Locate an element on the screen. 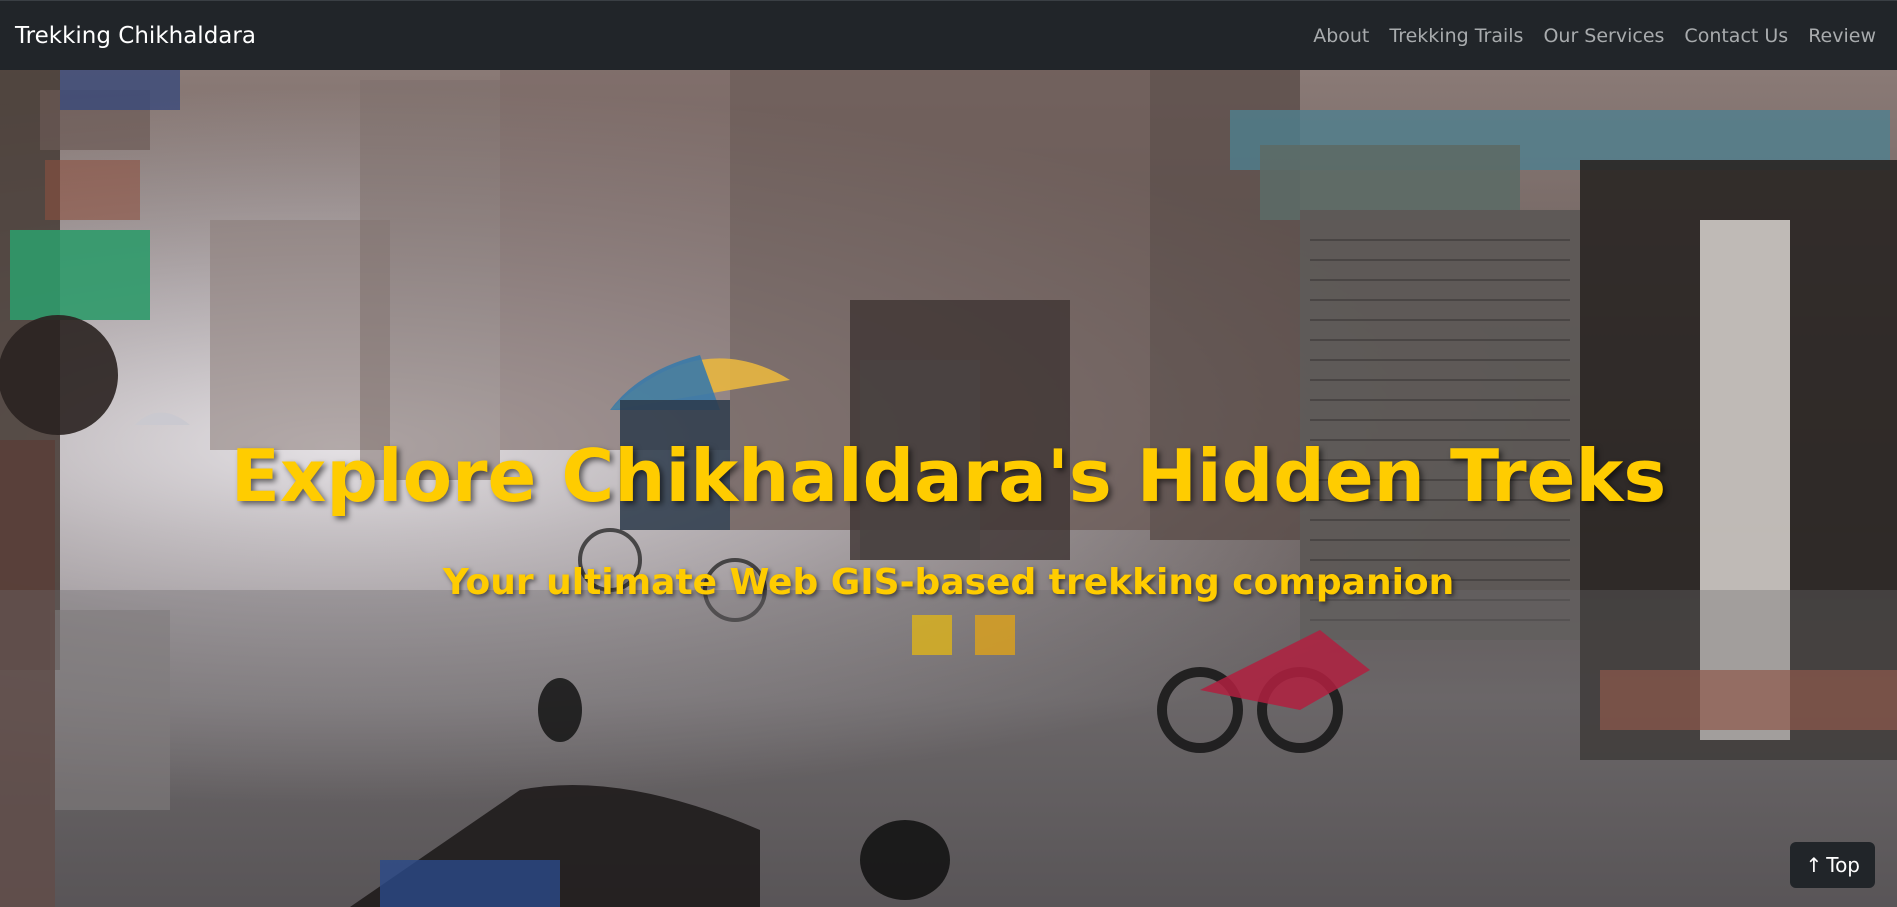 Image resolution: width=1897 pixels, height=907 pixels. back-to-top-label: Top is located at coordinates (1843, 865).